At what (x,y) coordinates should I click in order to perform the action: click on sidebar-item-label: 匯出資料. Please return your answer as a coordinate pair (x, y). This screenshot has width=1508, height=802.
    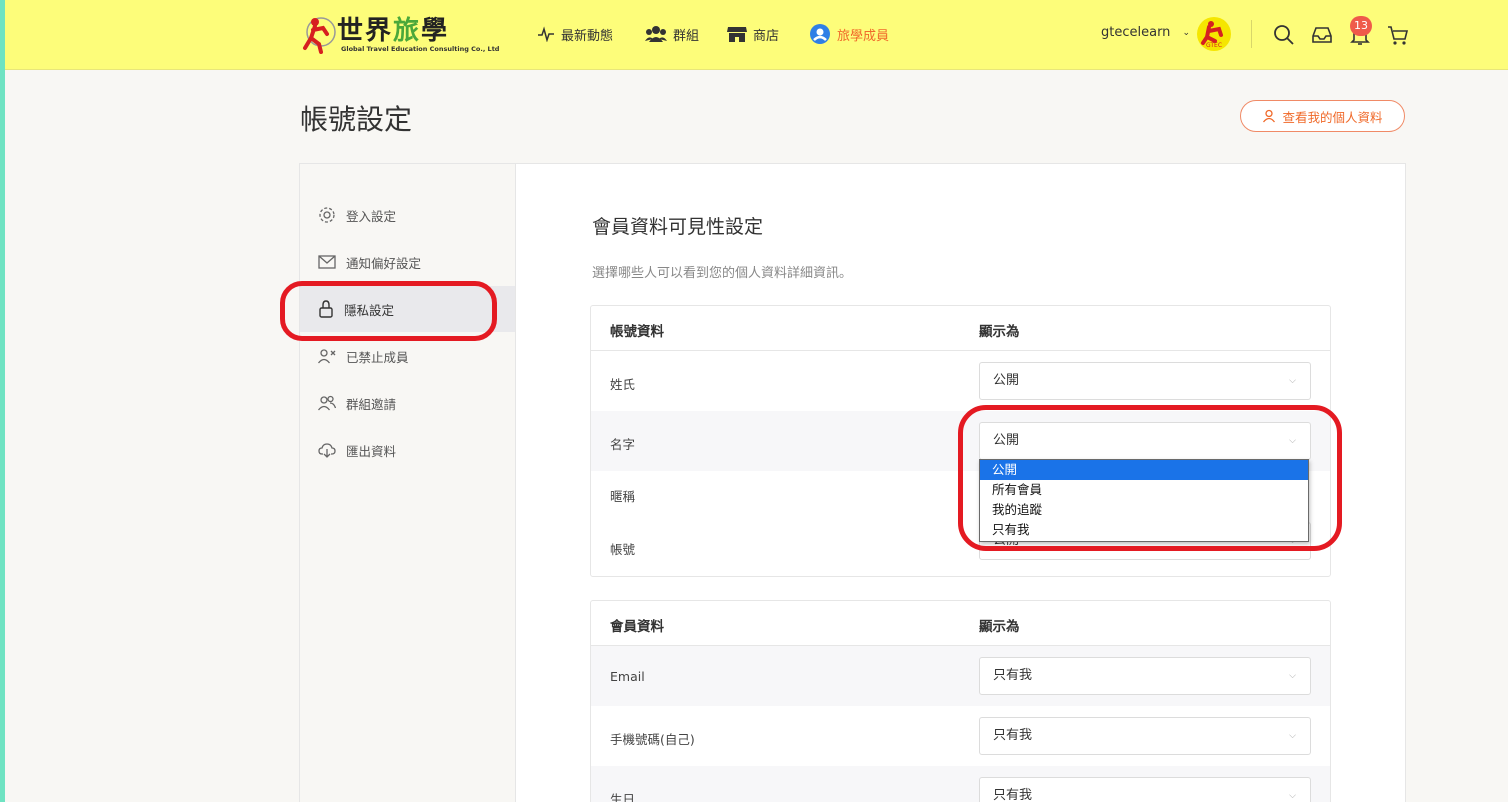
    Looking at the image, I should click on (371, 451).